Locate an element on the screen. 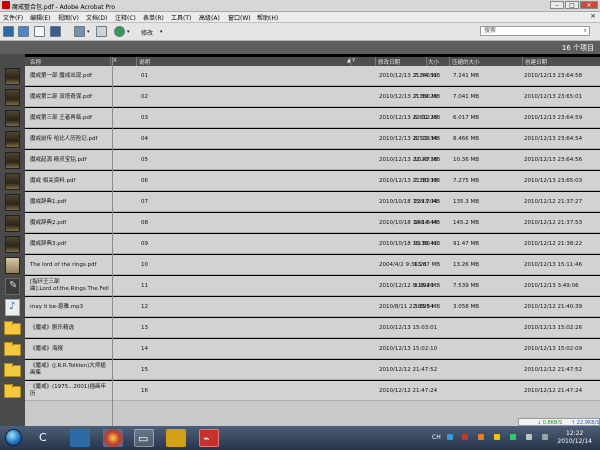 This screenshot has width=600, height=450. document-close-icon: × is located at coordinates (593, 16).